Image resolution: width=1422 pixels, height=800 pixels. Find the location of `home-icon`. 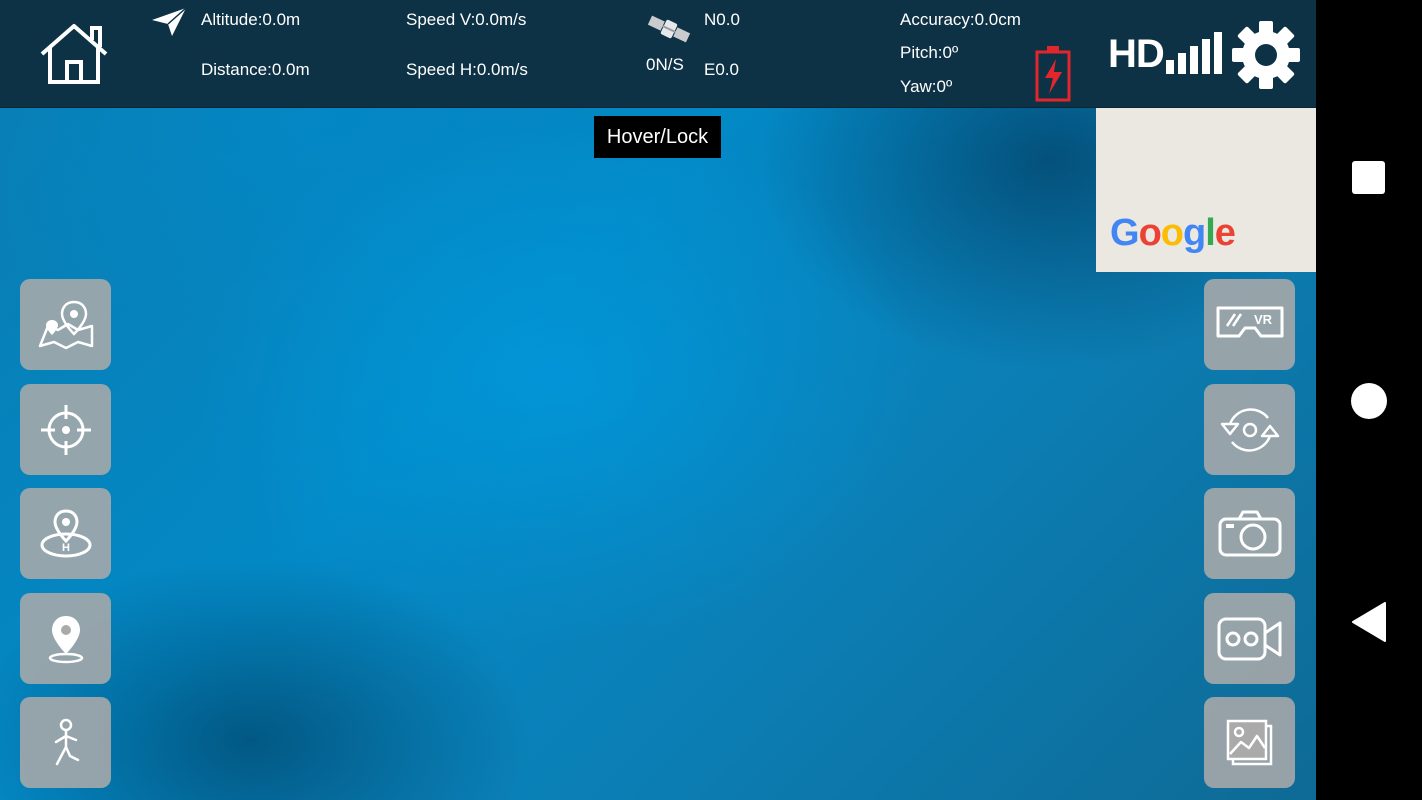

home-icon is located at coordinates (74, 54).